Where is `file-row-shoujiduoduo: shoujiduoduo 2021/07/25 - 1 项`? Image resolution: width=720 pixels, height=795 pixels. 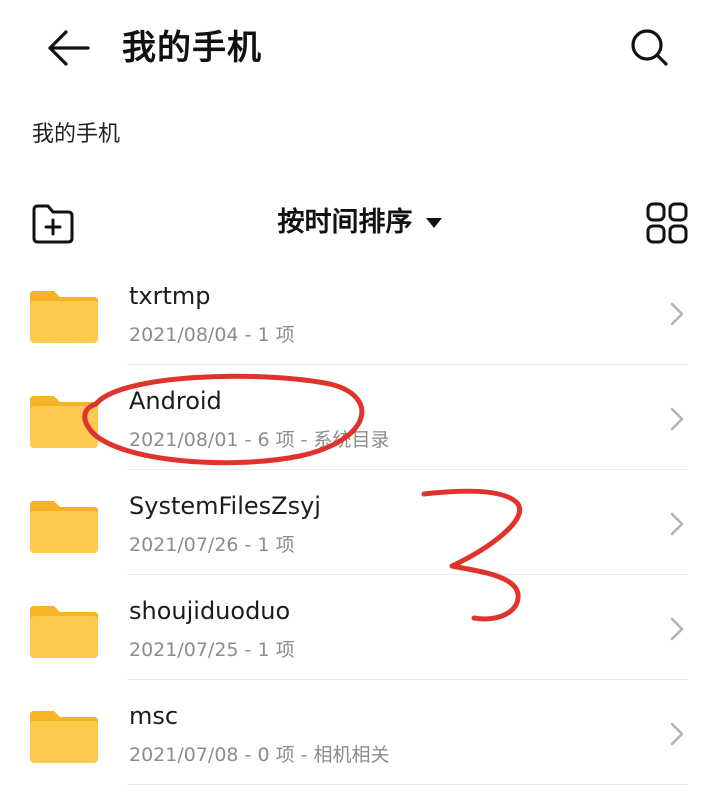
file-row-shoujiduoduo: shoujiduoduo 2021/07/25 - 1 项 is located at coordinates (360, 627).